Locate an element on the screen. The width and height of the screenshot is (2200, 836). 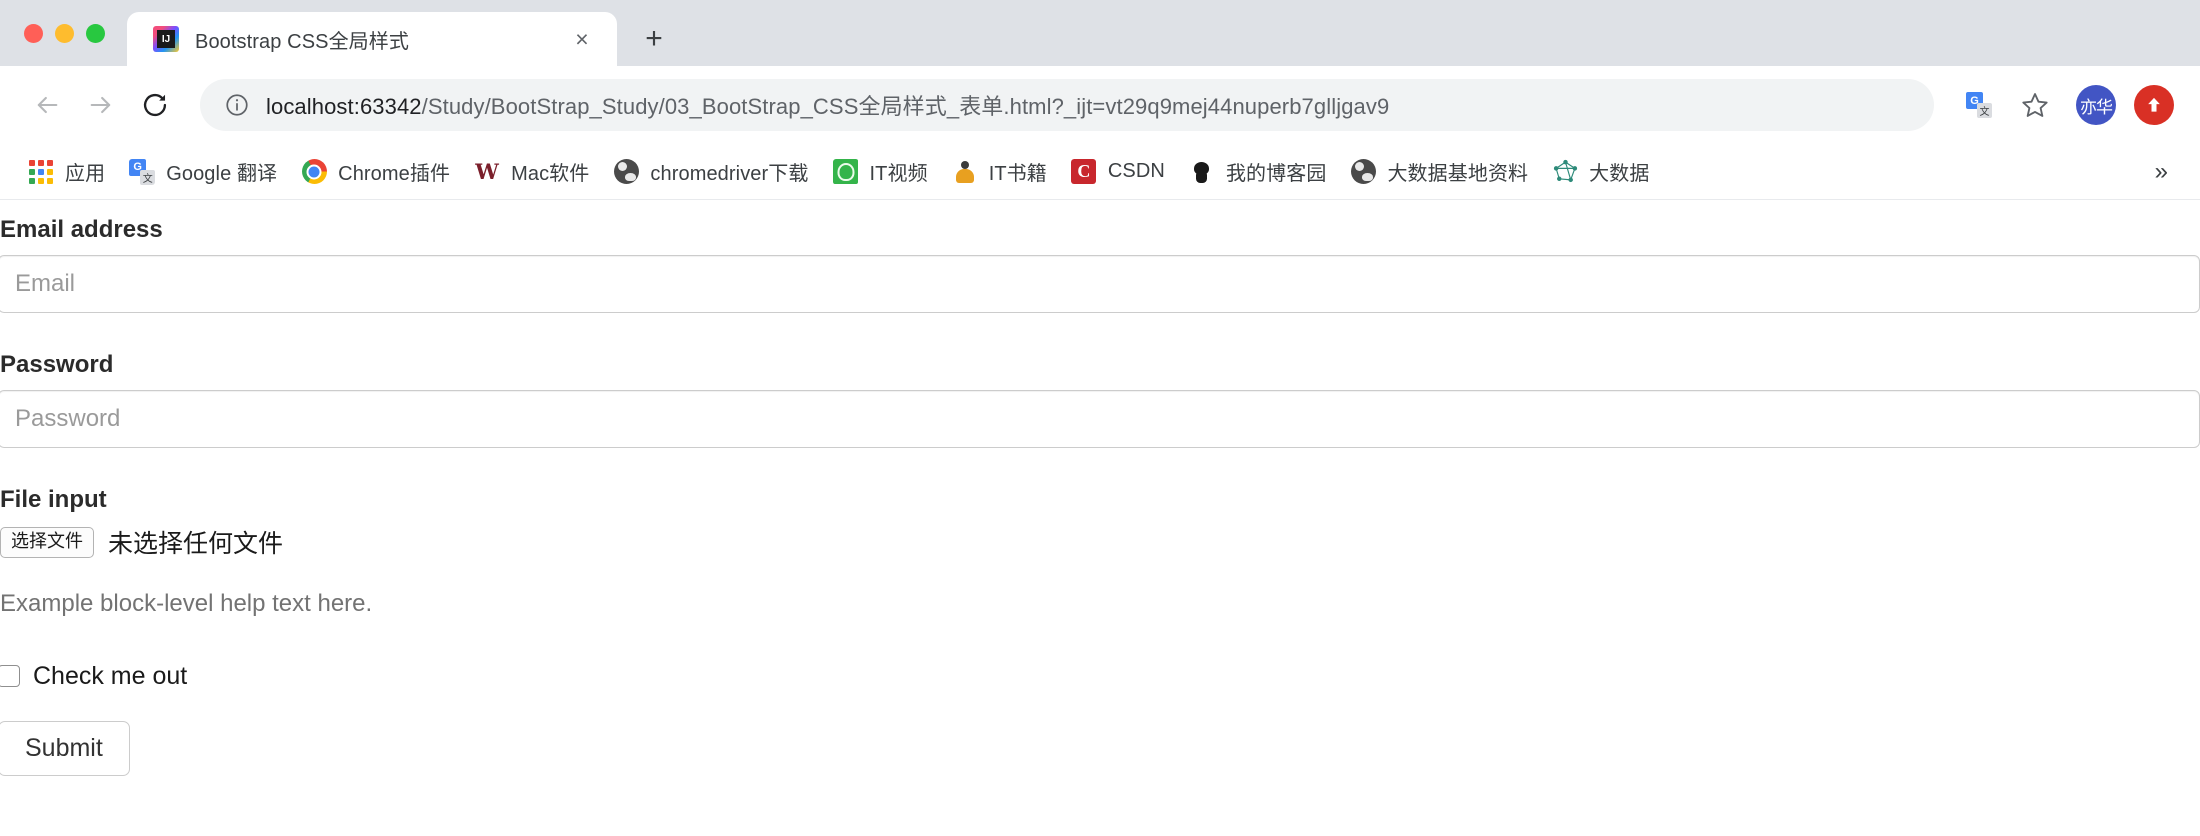
reload-icon is located at coordinates (155, 105).